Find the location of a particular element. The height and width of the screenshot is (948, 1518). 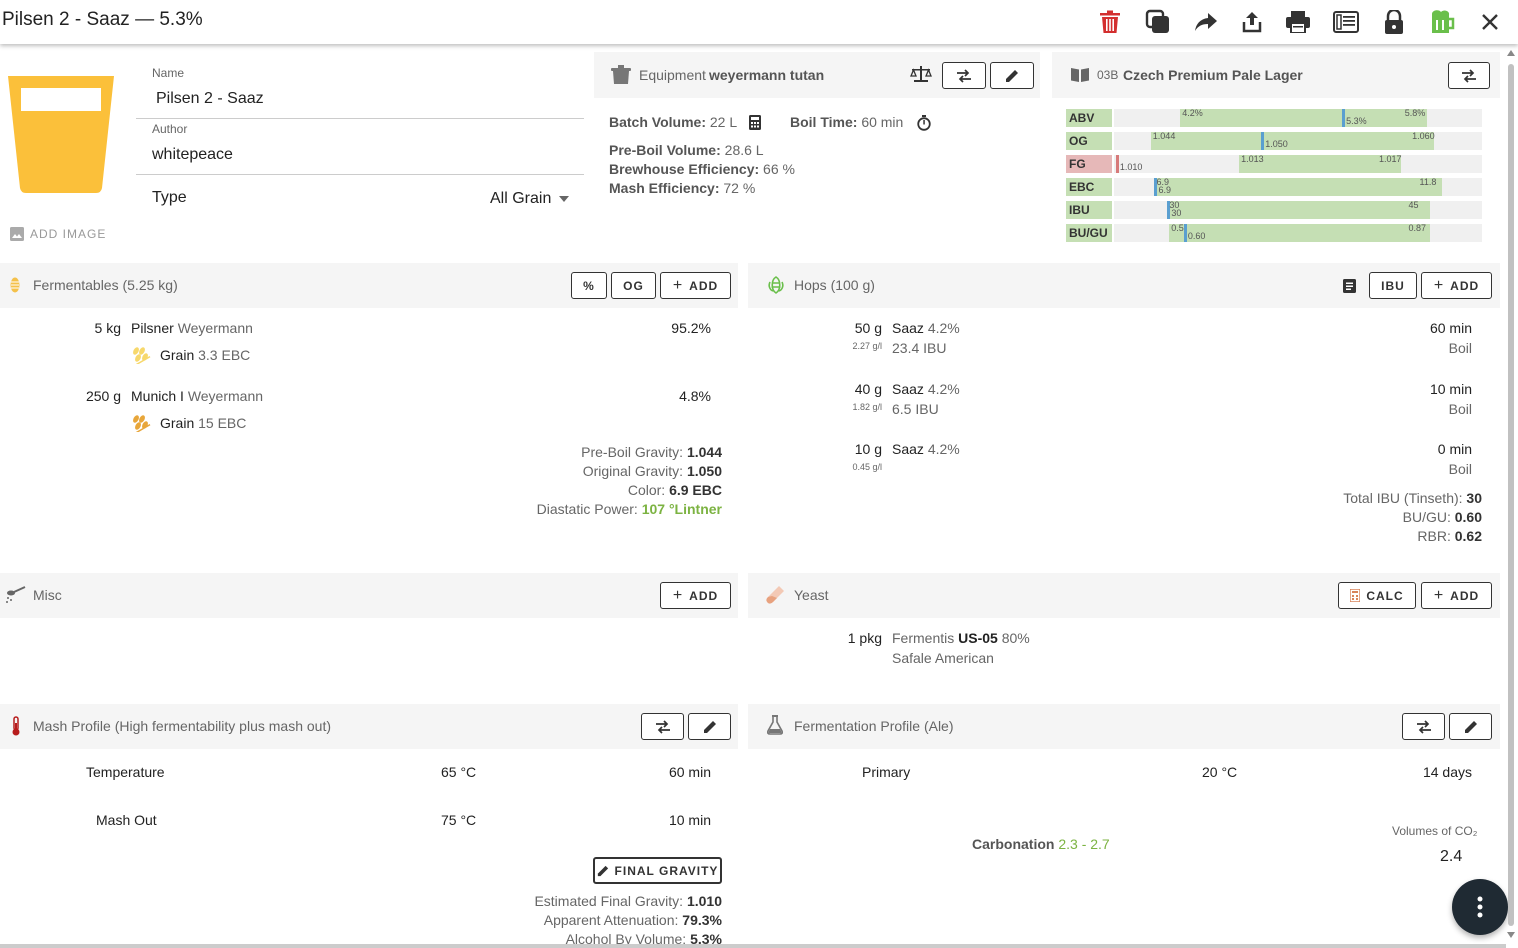

fermentation-step-name: Primary is located at coordinates (886, 772).